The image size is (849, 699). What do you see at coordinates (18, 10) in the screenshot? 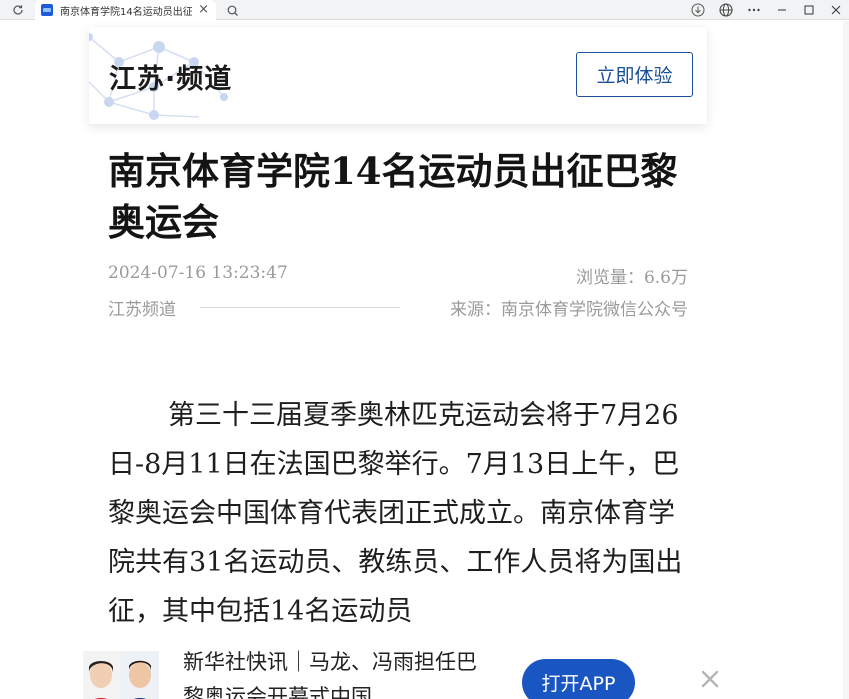
I see `reload-icon` at bounding box center [18, 10].